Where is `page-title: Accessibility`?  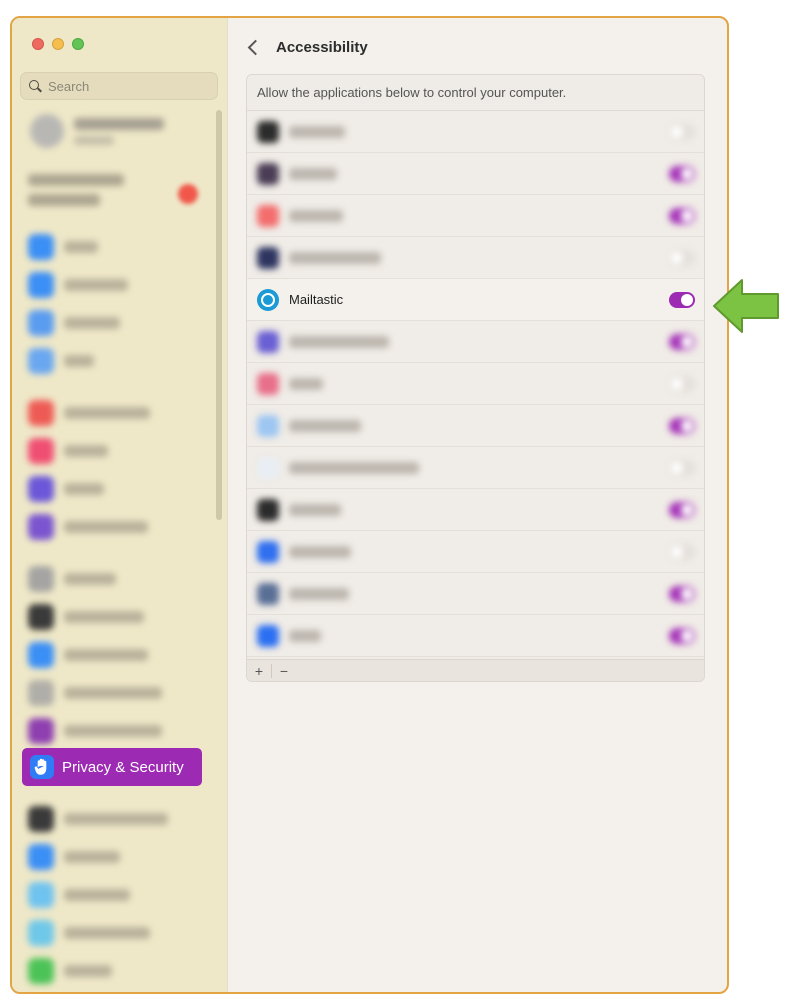
page-title: Accessibility is located at coordinates (322, 47).